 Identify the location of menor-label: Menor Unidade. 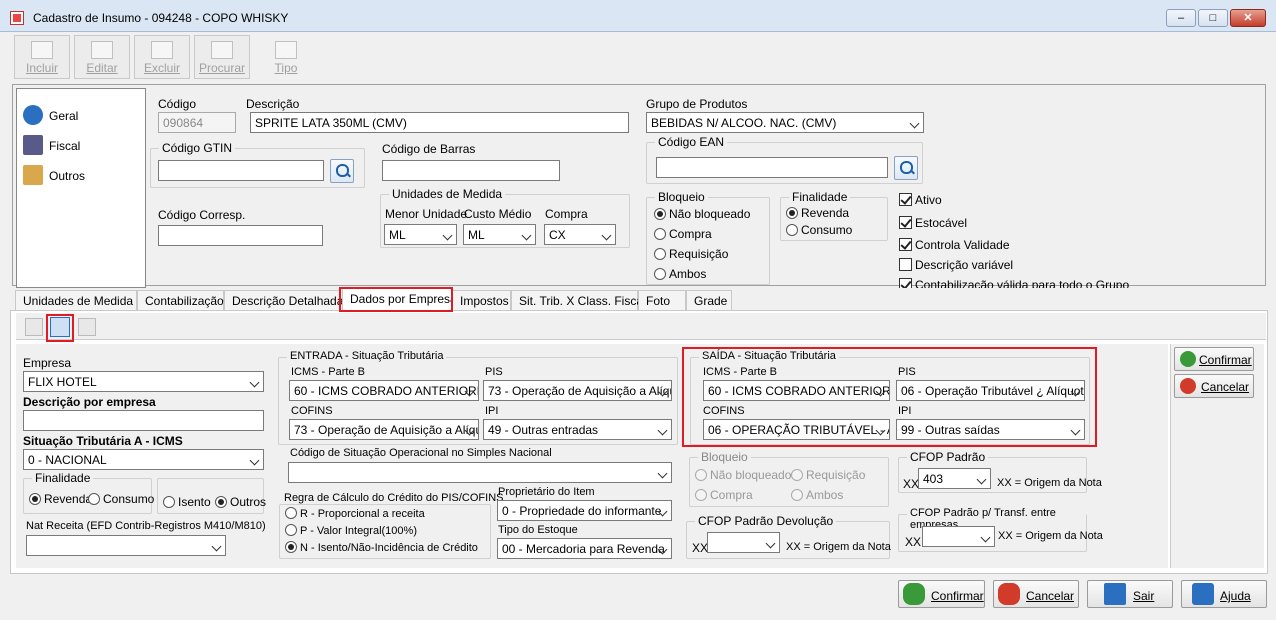
(426, 214).